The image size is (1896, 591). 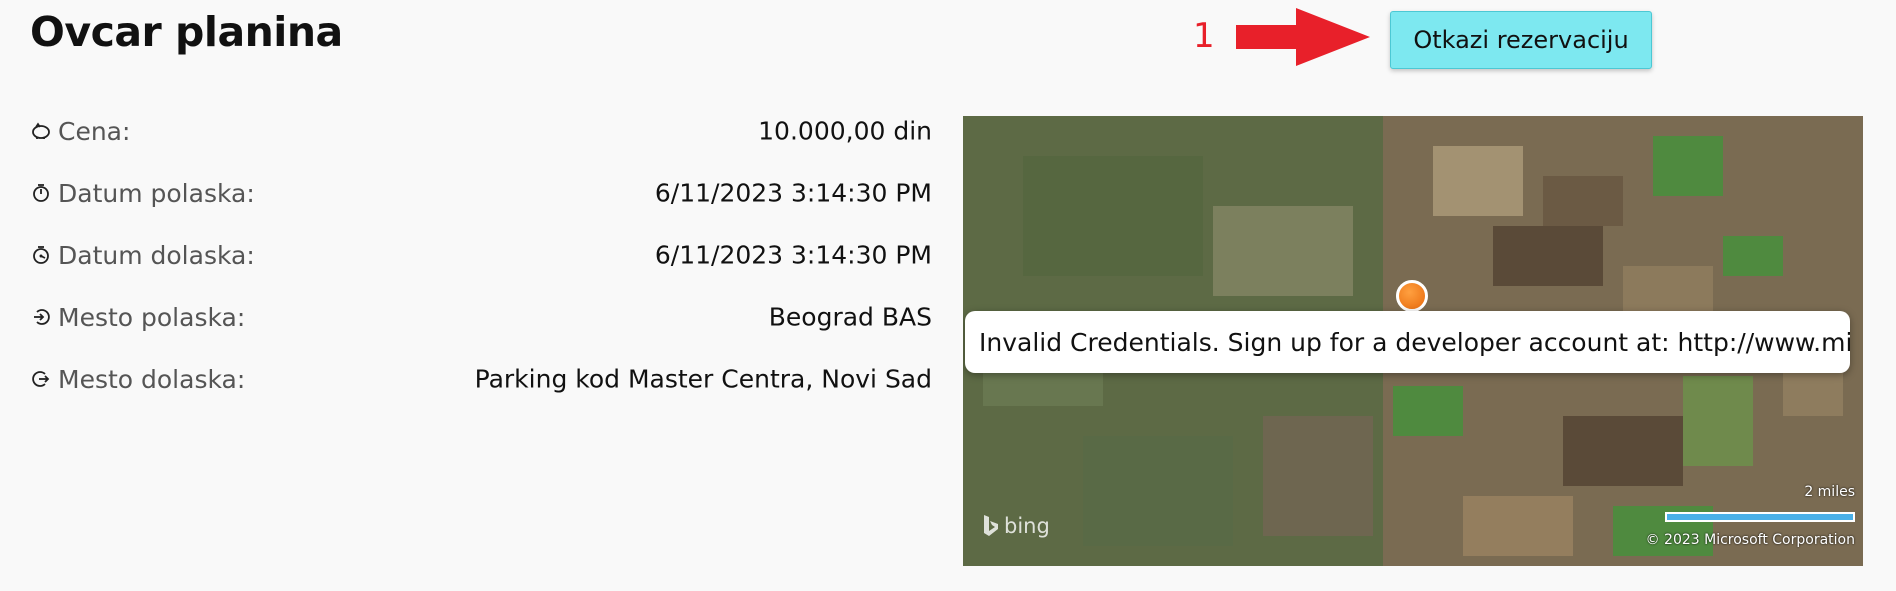 I want to click on departure-icon, so click(x=41, y=317).